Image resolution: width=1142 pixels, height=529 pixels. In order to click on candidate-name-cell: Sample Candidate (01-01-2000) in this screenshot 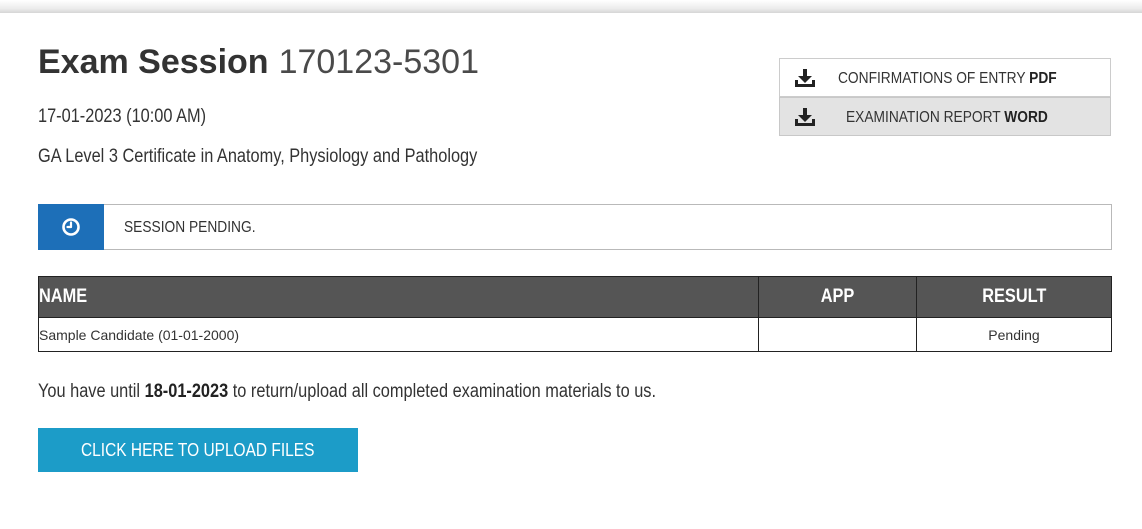, I will do `click(398, 334)`.